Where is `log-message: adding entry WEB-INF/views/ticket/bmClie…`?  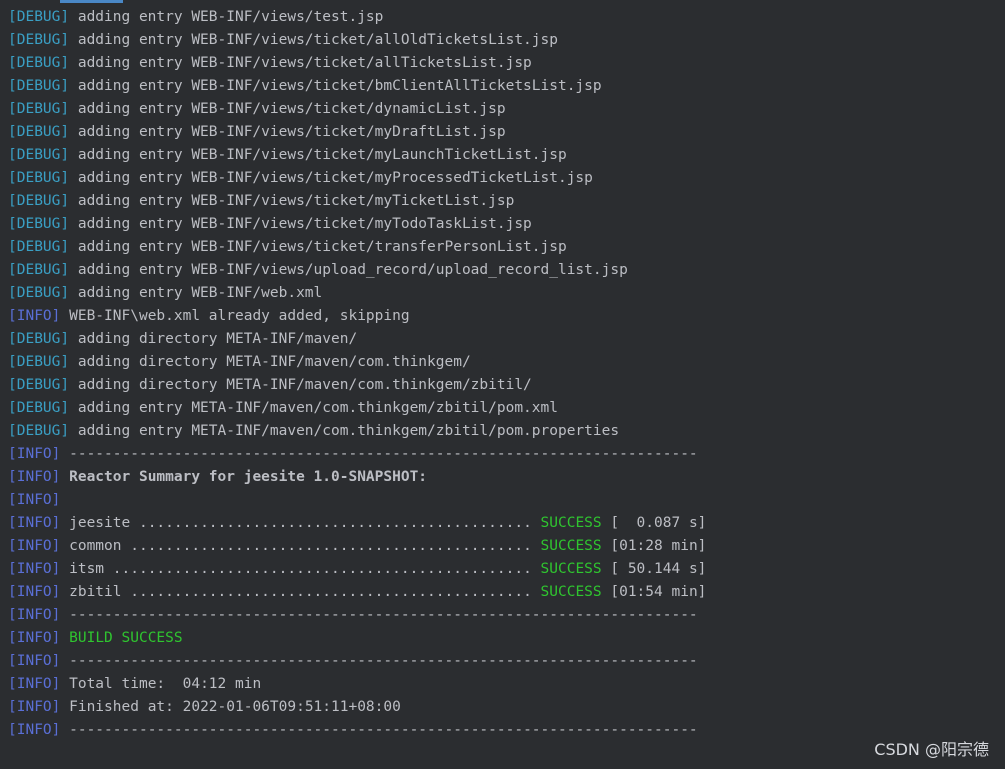
log-message: adding entry WEB-INF/views/ticket/bmClie… is located at coordinates (335, 86).